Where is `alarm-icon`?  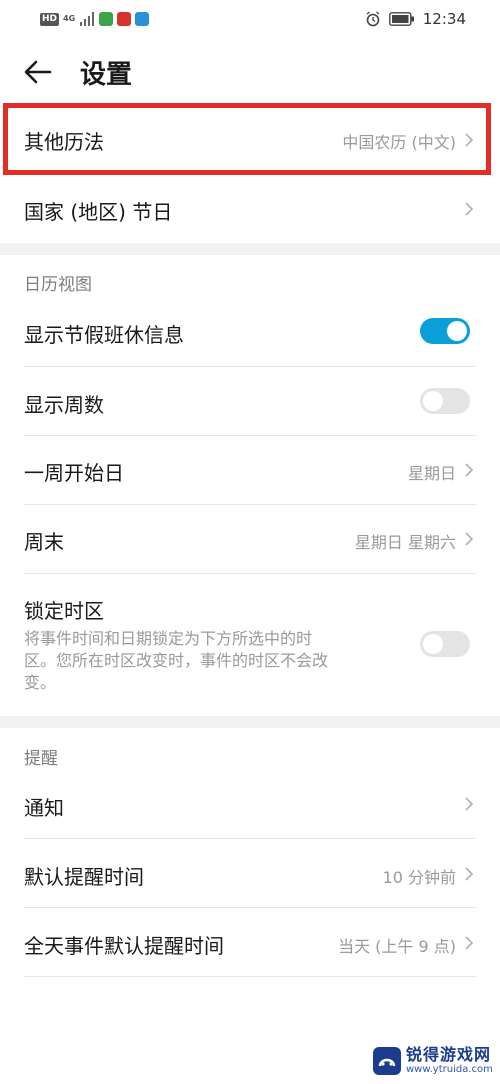 alarm-icon is located at coordinates (373, 19).